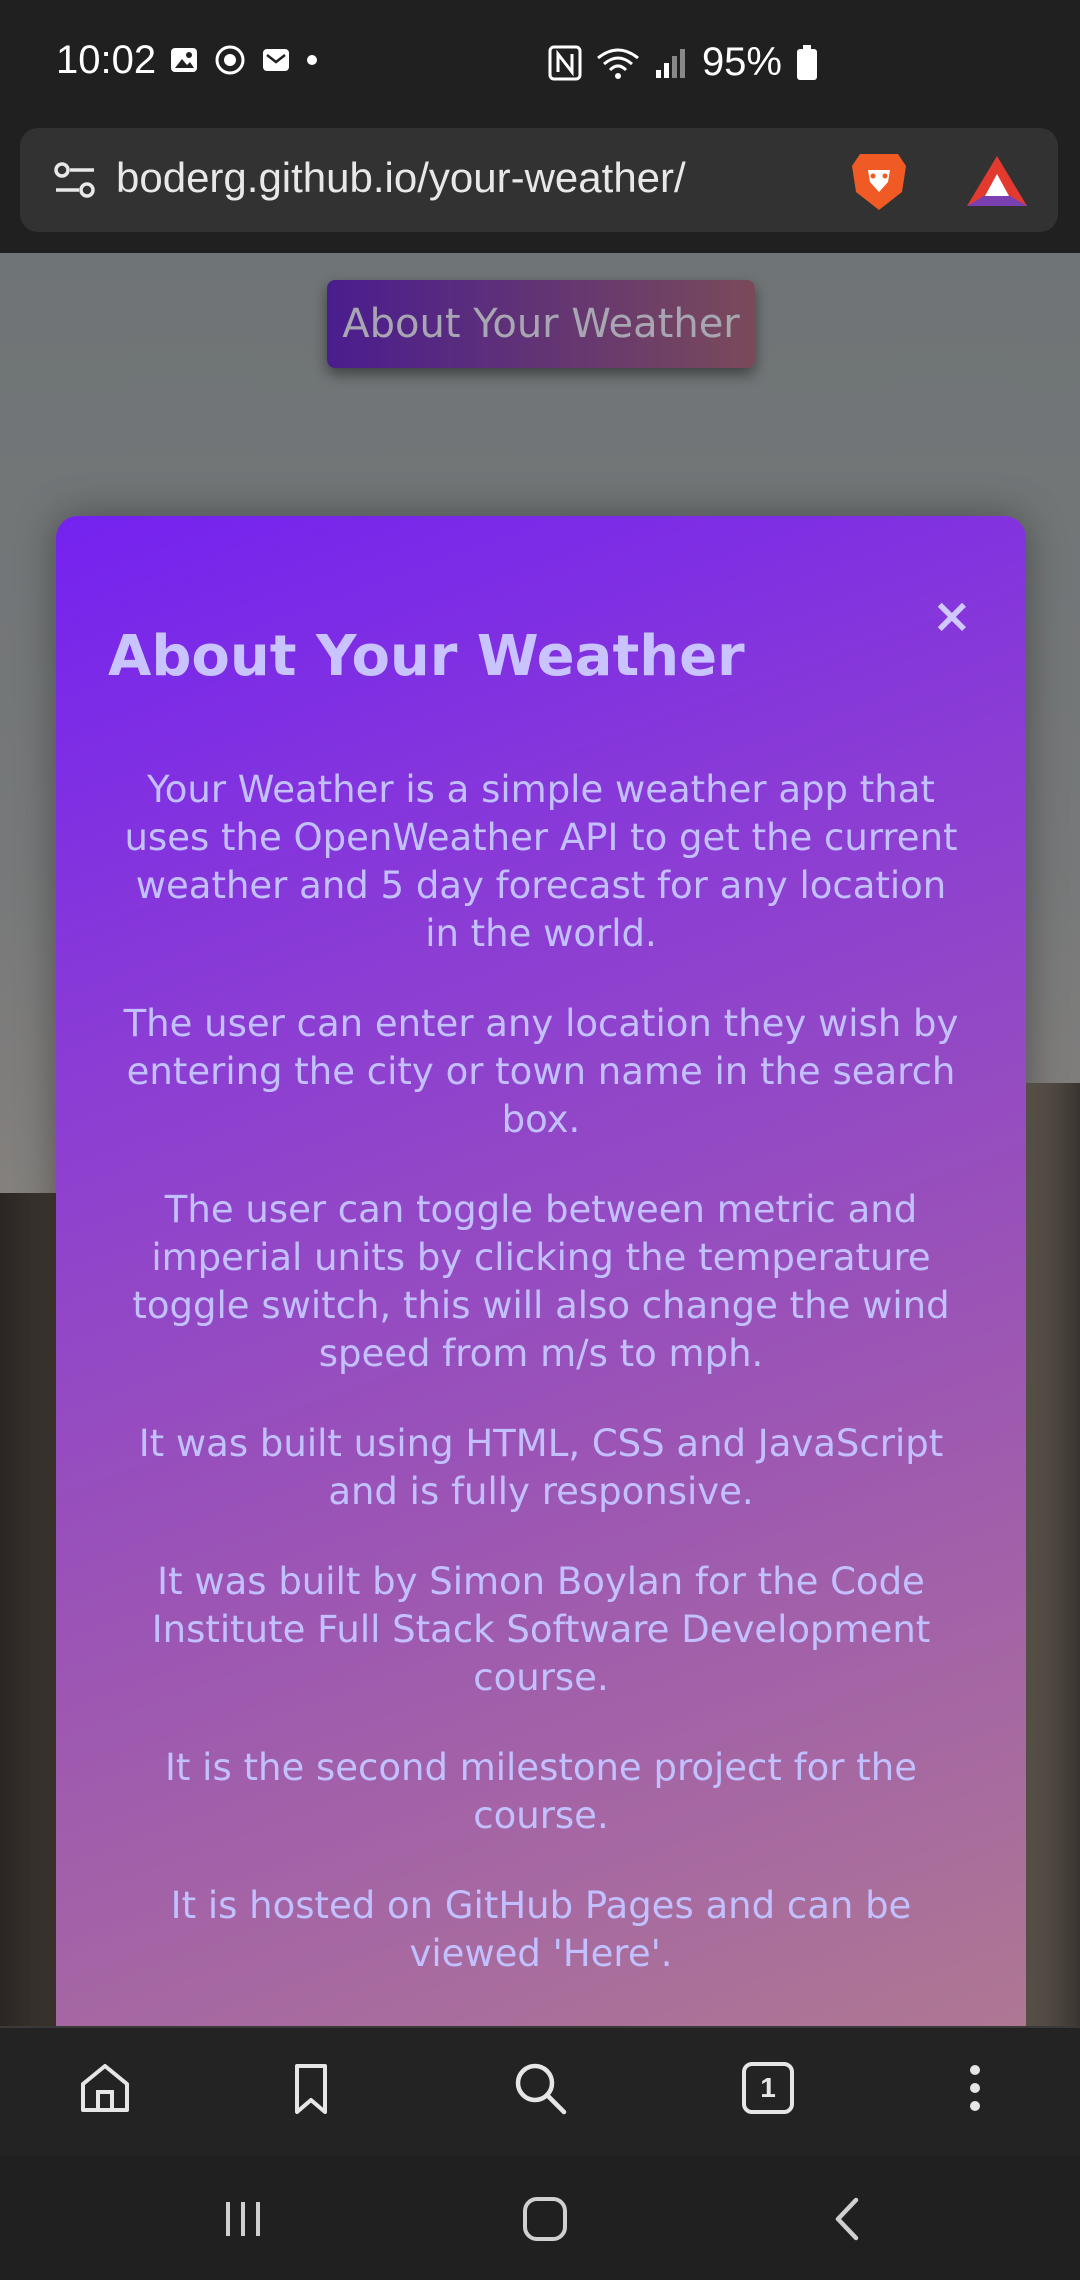 The height and width of the screenshot is (2280, 1080). I want to click on address-bar: boderg.github.io/your-weather/, so click(539, 180).